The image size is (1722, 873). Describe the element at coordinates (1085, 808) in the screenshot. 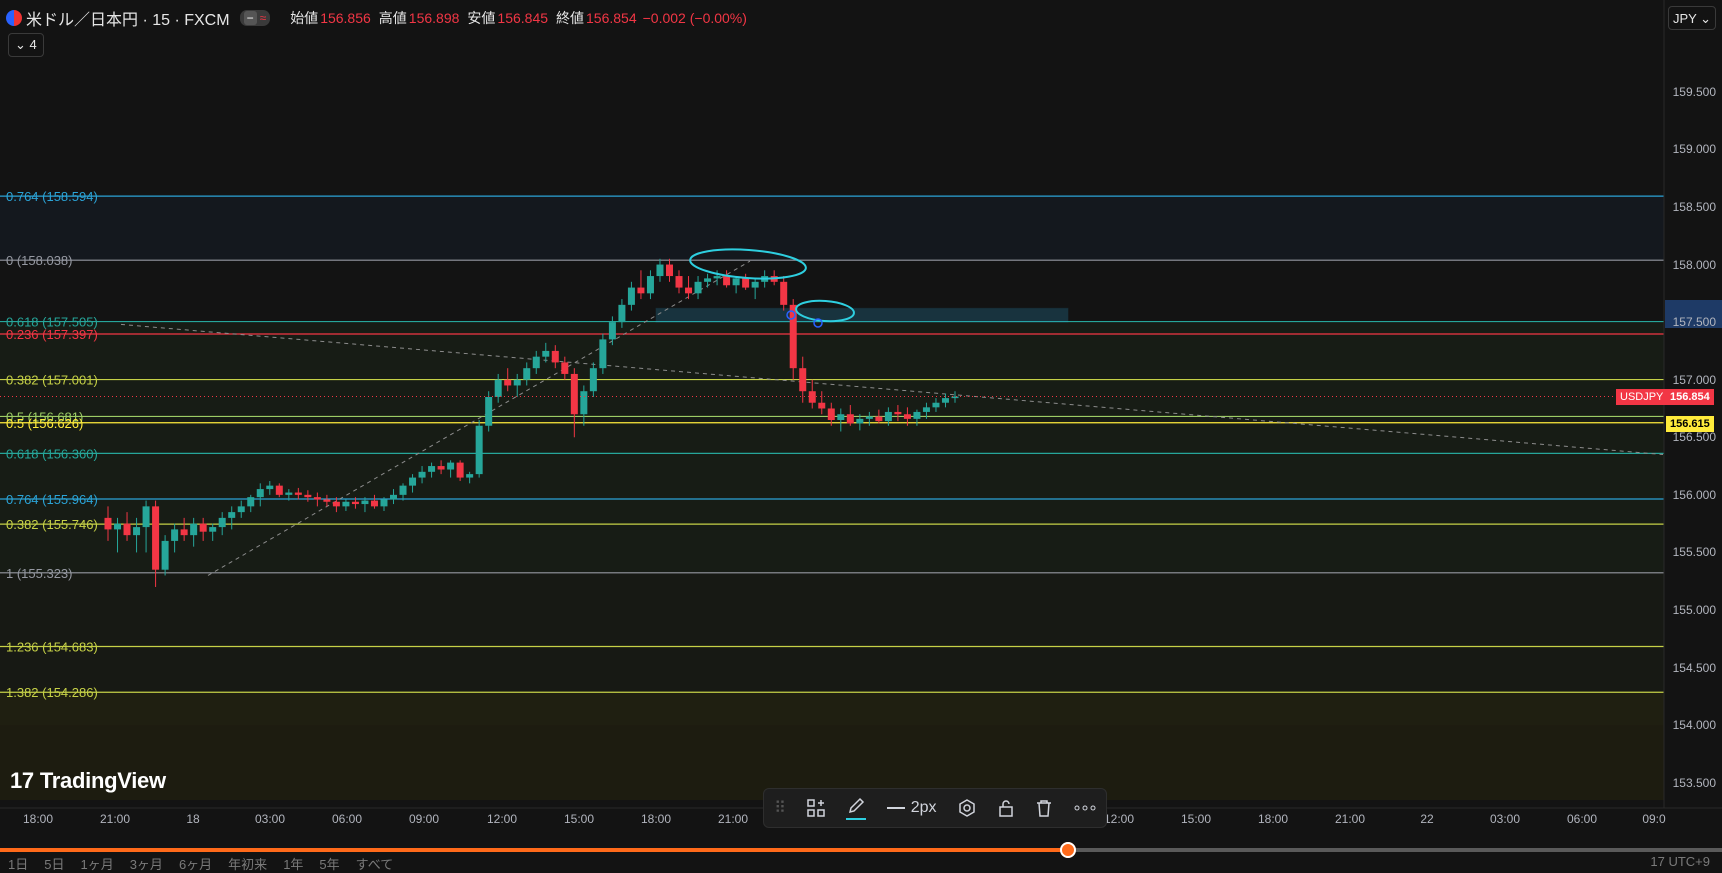

I see `more-options-icon` at that location.